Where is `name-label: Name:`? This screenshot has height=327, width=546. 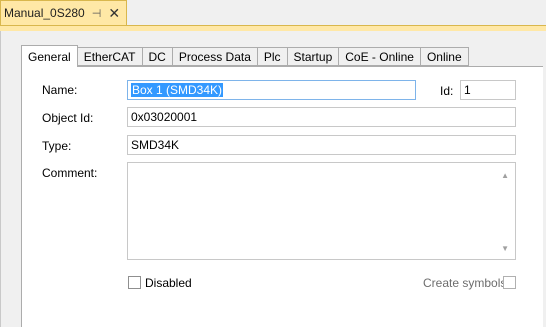 name-label: Name: is located at coordinates (60, 90).